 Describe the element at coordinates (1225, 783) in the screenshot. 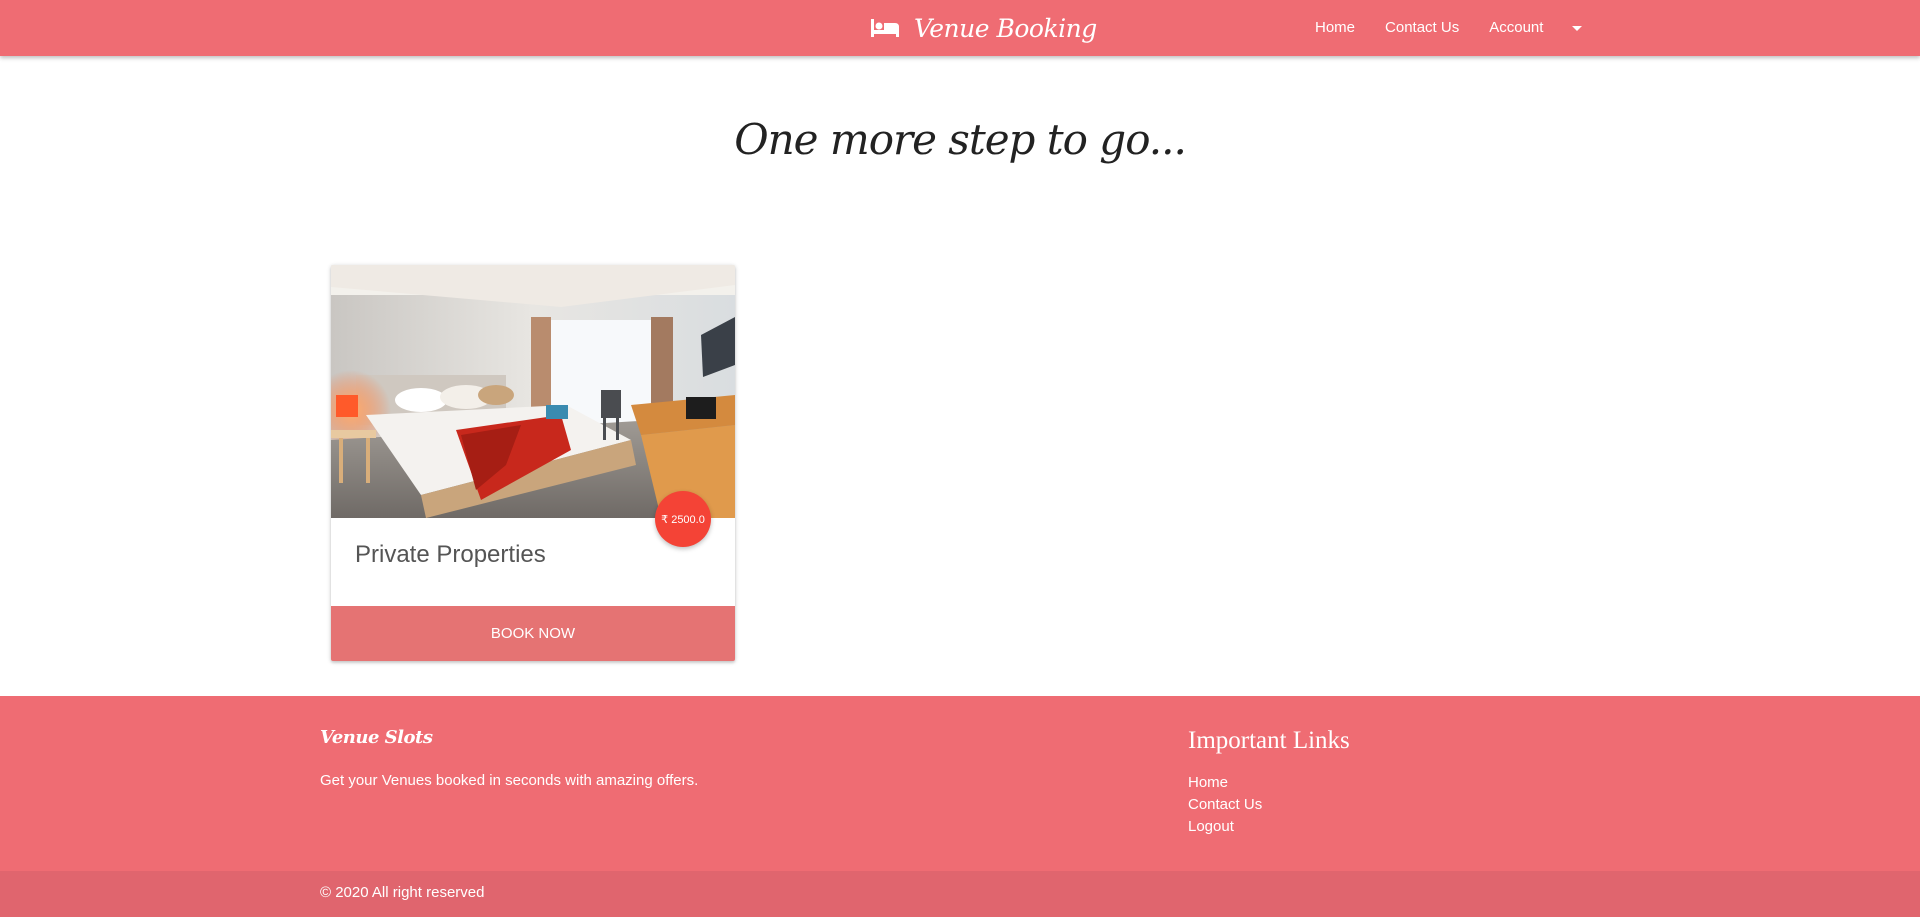

I see `footer-link-home: Home` at that location.